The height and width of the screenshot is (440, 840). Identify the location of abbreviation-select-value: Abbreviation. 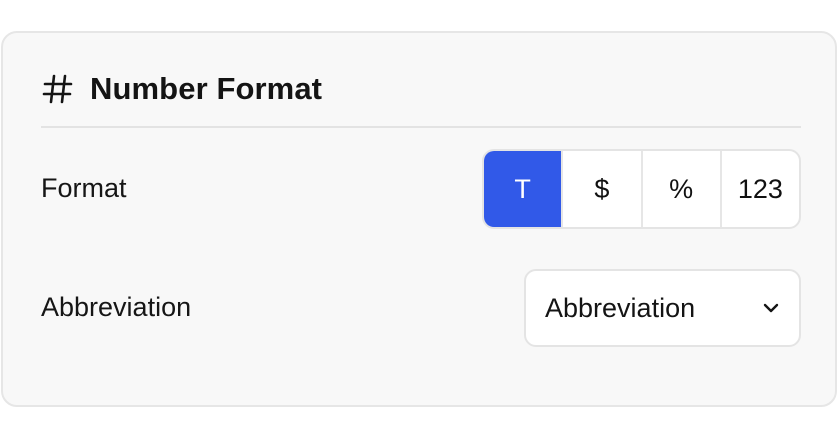
(620, 307).